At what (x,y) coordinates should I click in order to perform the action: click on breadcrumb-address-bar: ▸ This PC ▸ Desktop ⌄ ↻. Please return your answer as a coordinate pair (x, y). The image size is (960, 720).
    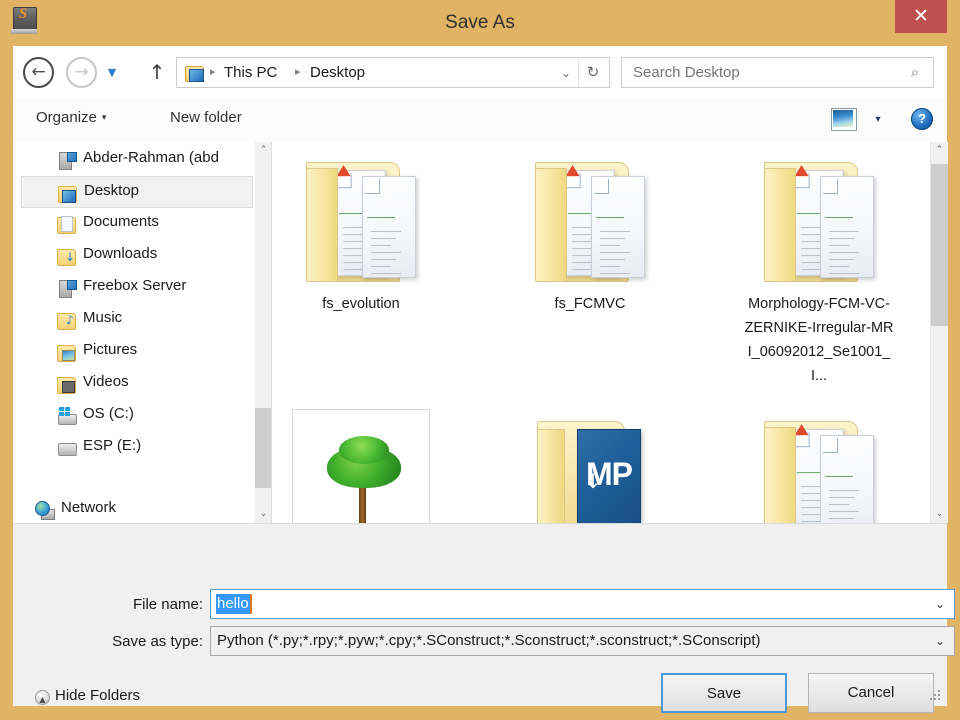
    Looking at the image, I should click on (393, 72).